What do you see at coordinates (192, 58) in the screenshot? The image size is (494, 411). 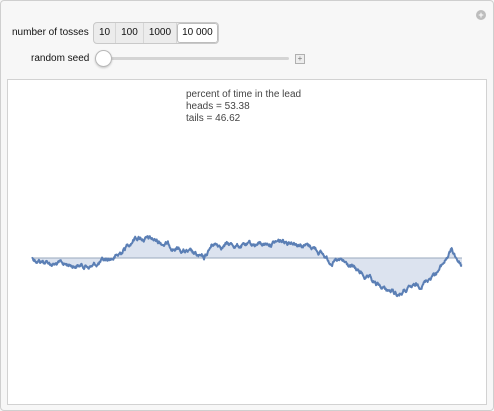 I see `seed-slider-track` at bounding box center [192, 58].